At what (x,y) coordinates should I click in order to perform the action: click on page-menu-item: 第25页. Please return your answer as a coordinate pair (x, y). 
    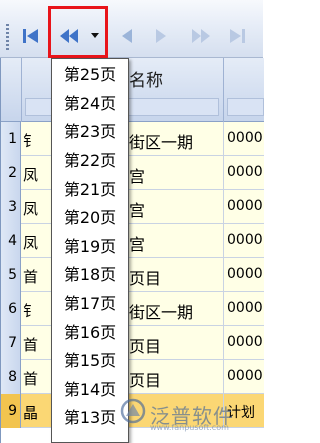
    Looking at the image, I should click on (90, 73).